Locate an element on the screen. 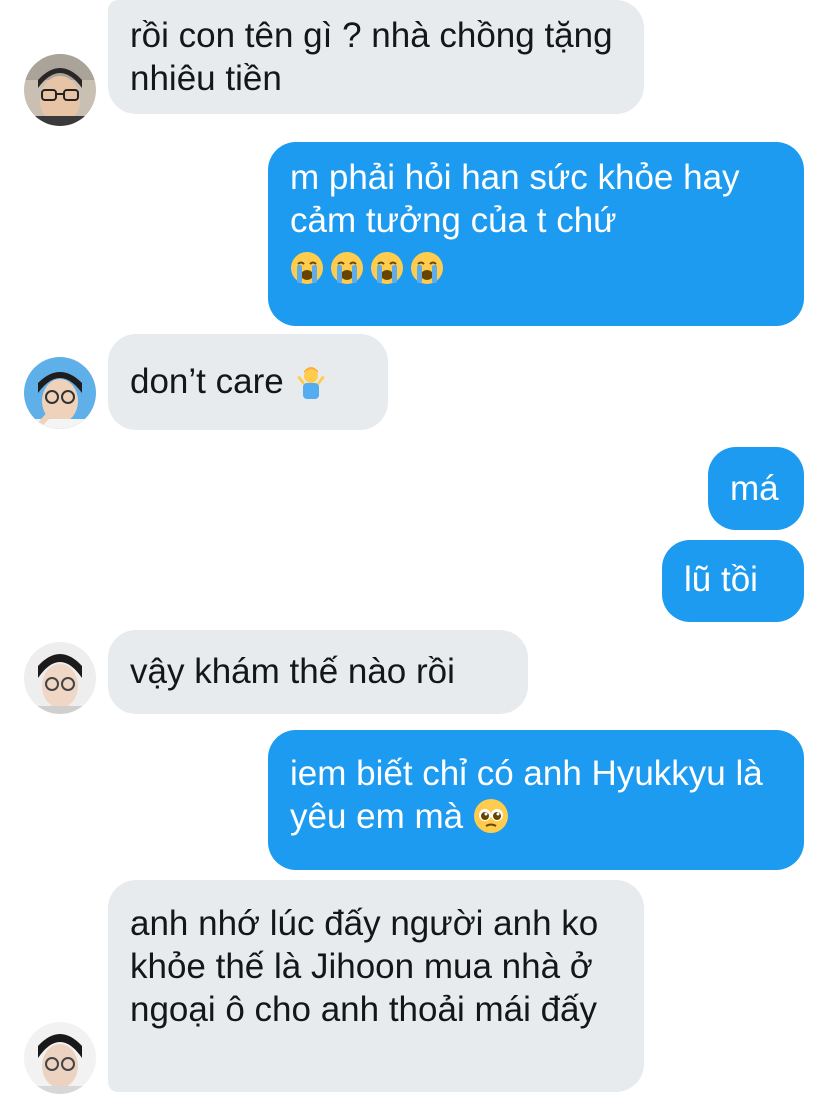  message-text: iem biết chỉ có anh Hyukkyu là yêu em mà is located at coordinates (526, 795).